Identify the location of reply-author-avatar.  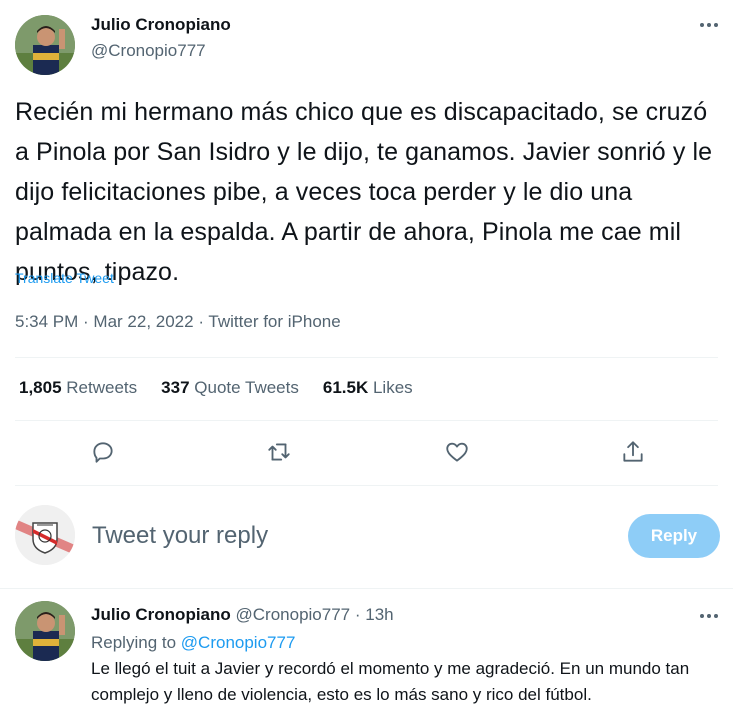
(45, 631).